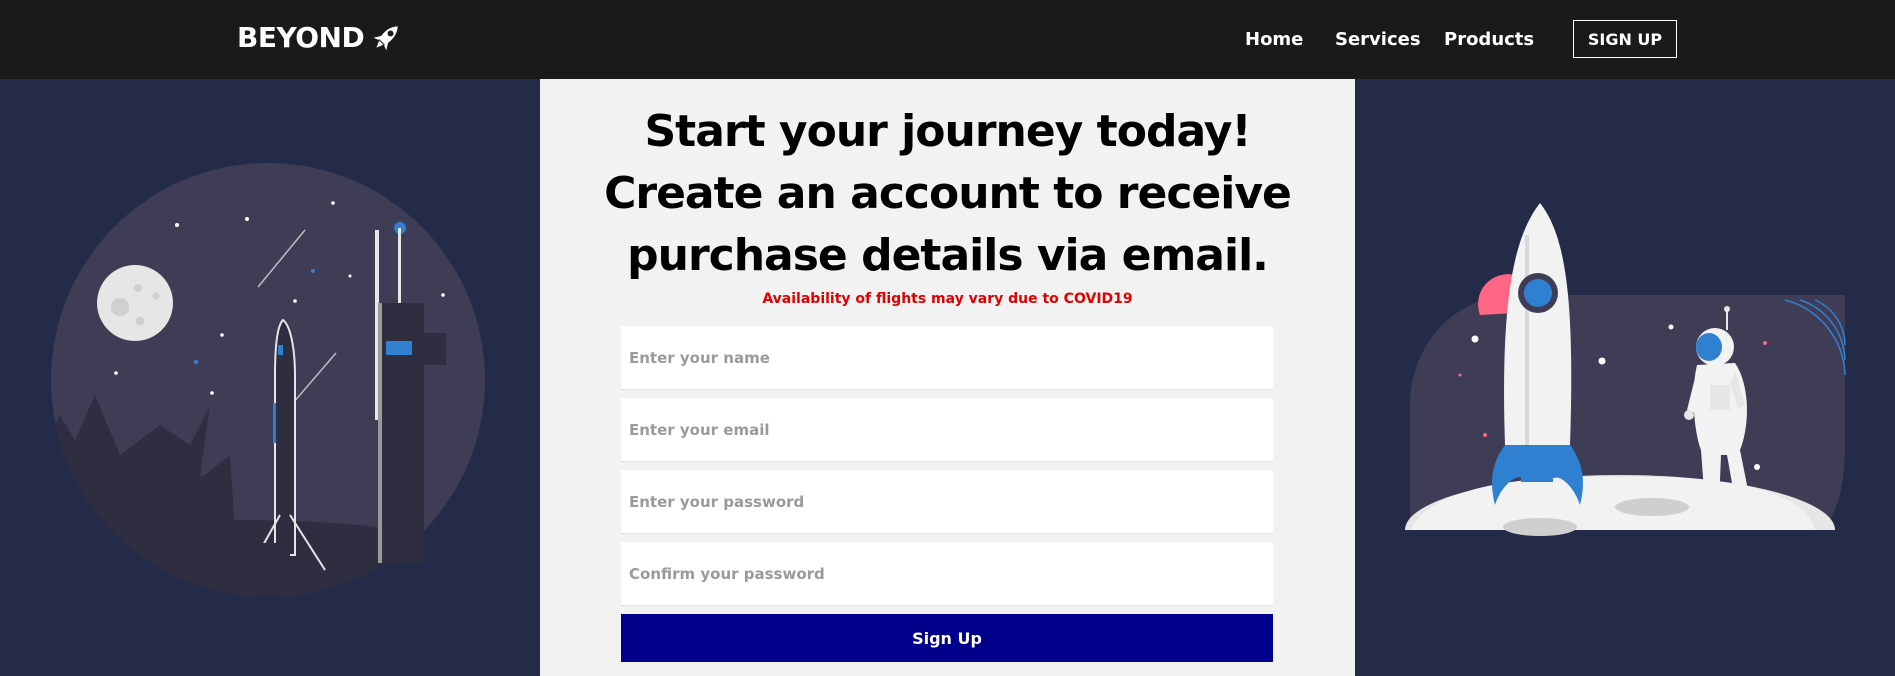 The width and height of the screenshot is (1895, 676). Describe the element at coordinates (301, 37) in the screenshot. I see `brand-name: BEYOND` at that location.